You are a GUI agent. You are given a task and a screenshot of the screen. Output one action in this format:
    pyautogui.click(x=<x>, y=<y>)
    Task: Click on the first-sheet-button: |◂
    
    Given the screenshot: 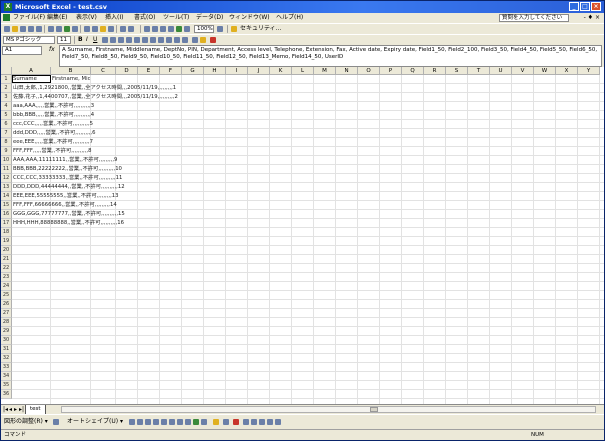 What is the action you would take?
    pyautogui.click(x=5, y=410)
    